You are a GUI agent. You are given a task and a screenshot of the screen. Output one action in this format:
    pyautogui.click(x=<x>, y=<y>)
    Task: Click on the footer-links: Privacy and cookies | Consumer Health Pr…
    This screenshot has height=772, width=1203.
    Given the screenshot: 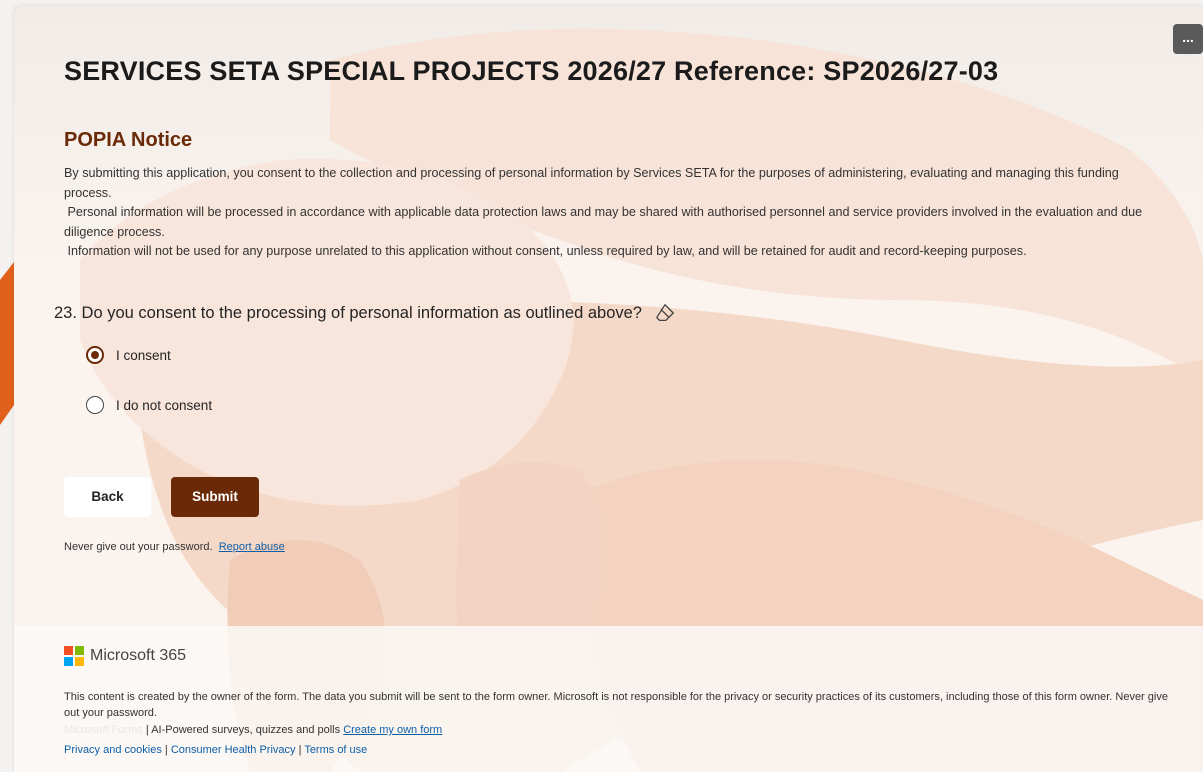 What is the action you would take?
    pyautogui.click(x=215, y=750)
    